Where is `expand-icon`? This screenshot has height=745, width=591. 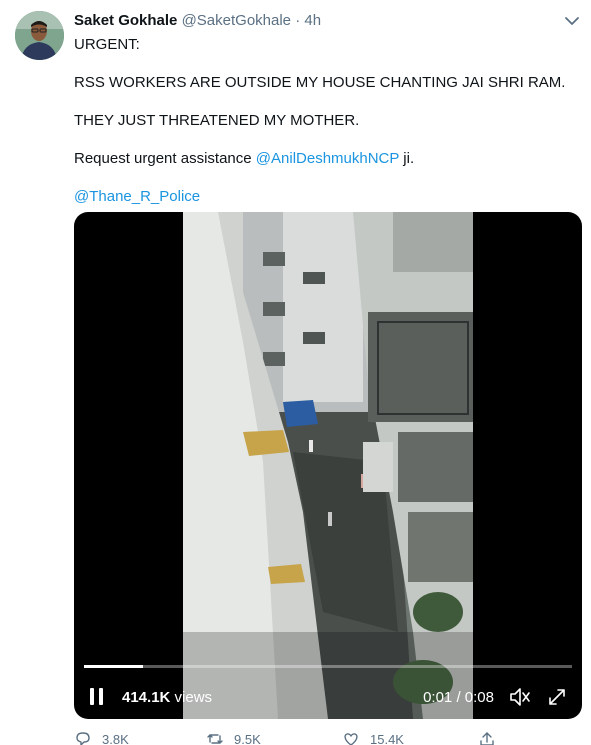
expand-icon is located at coordinates (557, 697).